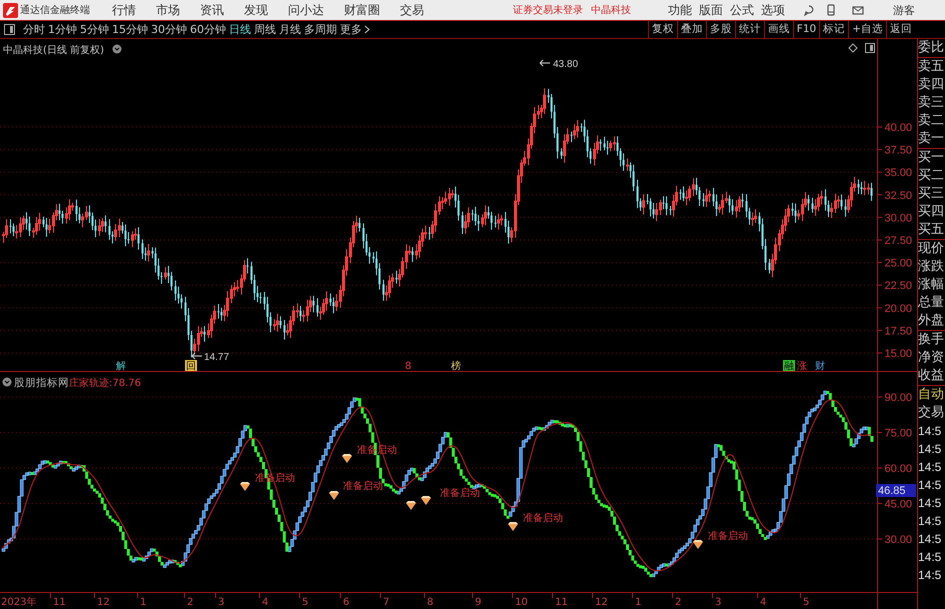 This screenshot has height=609, width=945. What do you see at coordinates (931, 230) in the screenshot?
I see `quote-label: 买五` at bounding box center [931, 230].